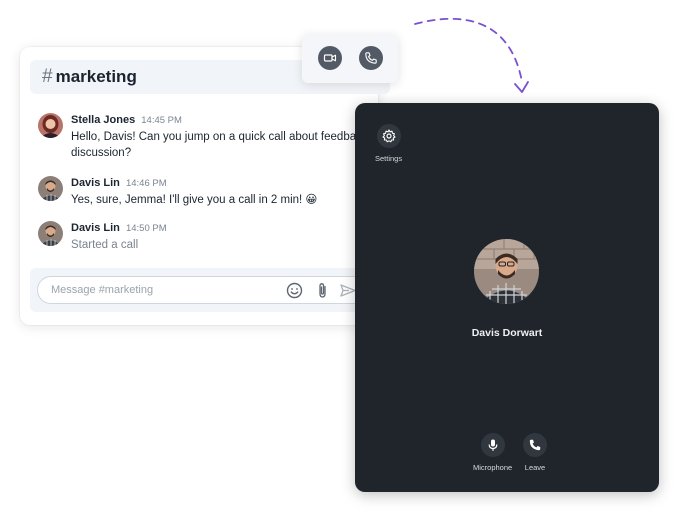  I want to click on participant-avatar, so click(506, 271).